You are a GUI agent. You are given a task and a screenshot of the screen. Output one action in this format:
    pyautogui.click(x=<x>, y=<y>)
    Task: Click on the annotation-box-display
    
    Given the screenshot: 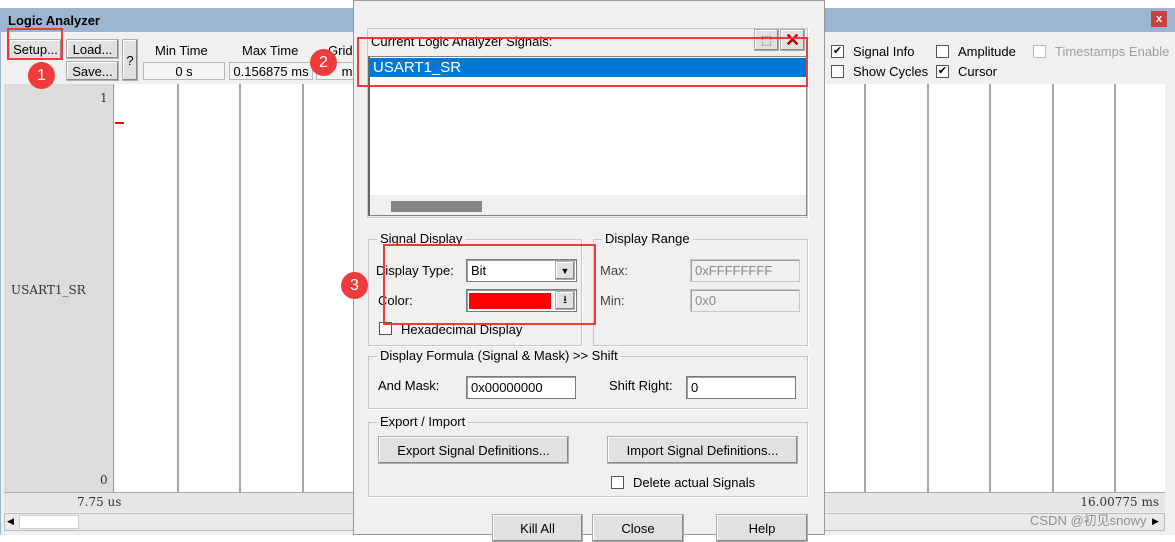 What is the action you would take?
    pyautogui.click(x=489, y=284)
    